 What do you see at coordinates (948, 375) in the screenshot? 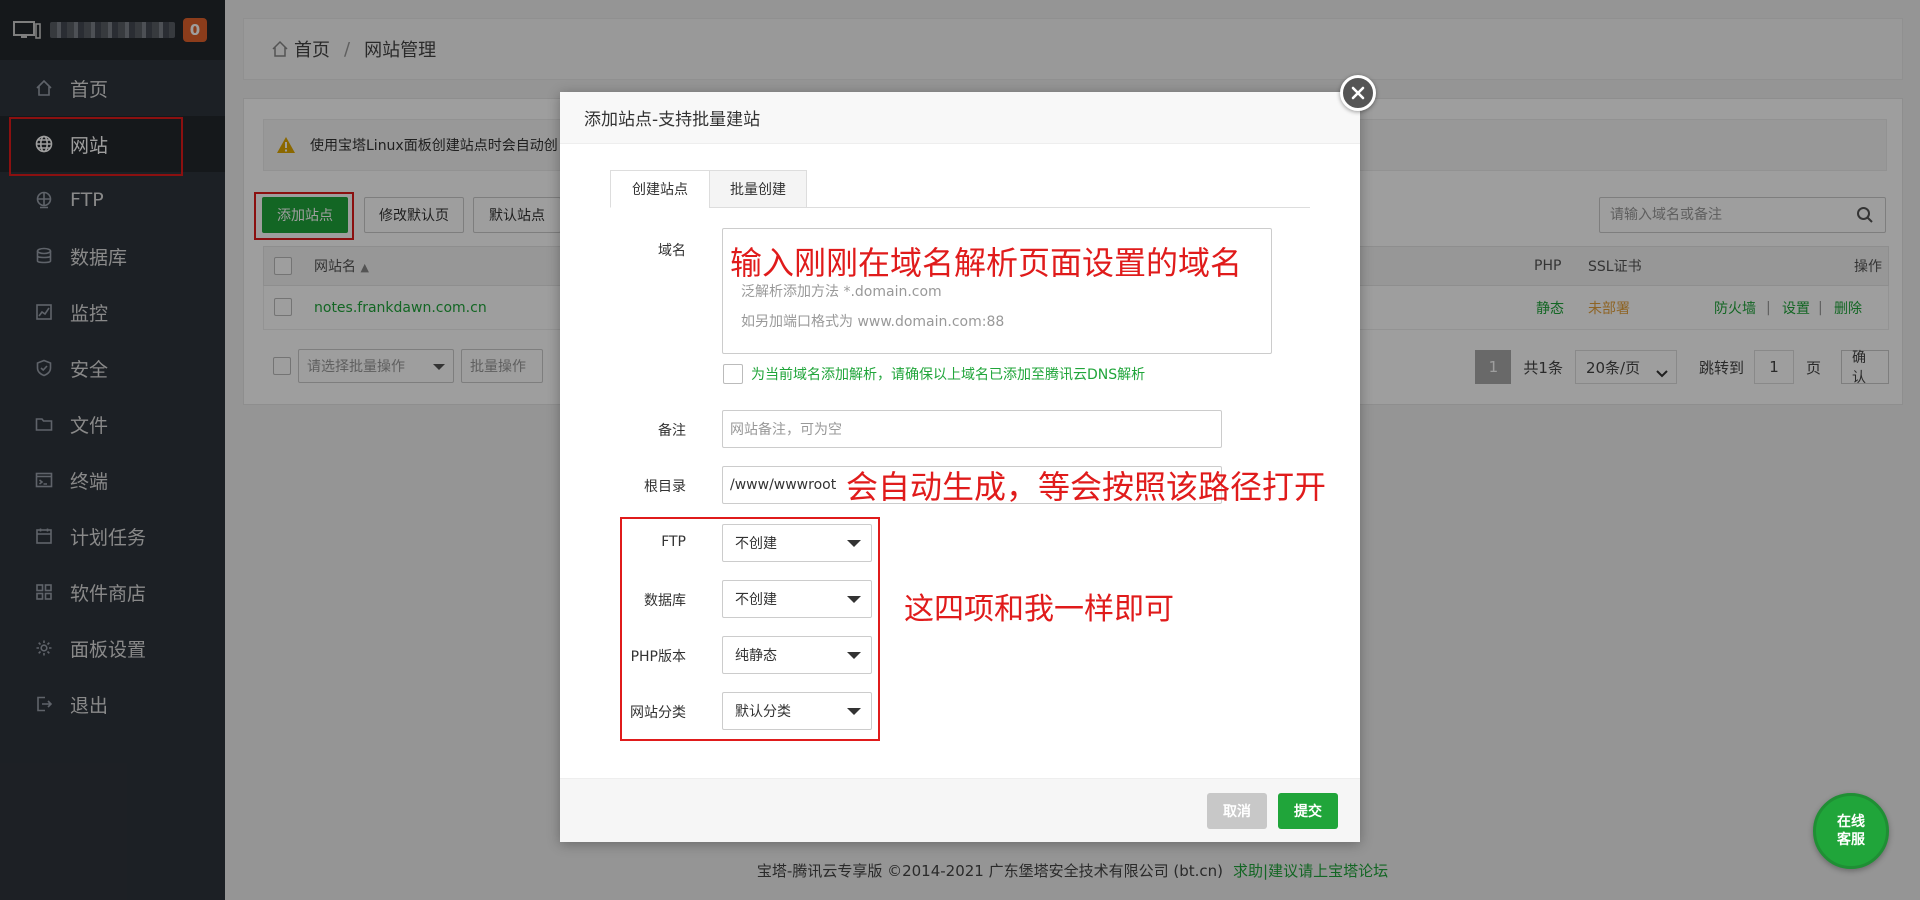
I see `dns-resolve-label: 为当前域名添加解析，请确保以上域名已添加至腾讯云DNS解析` at bounding box center [948, 375].